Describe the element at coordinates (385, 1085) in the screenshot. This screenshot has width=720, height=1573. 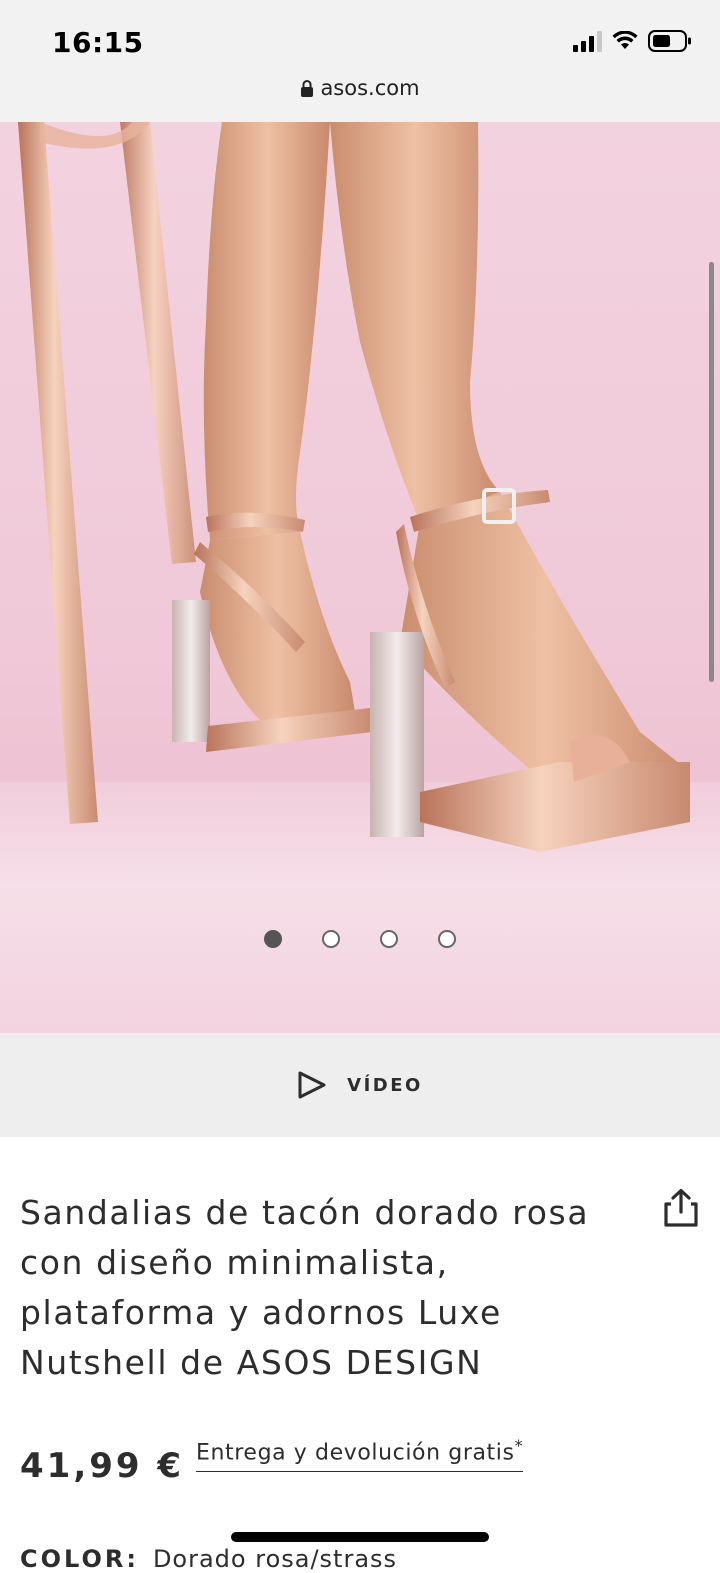
I see `video-label: VÍDEO` at that location.